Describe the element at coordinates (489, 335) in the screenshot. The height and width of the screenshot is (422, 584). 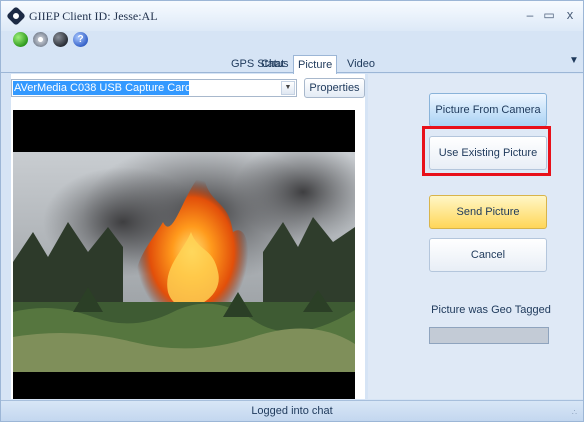
I see `geo-tag-progress-bar` at that location.